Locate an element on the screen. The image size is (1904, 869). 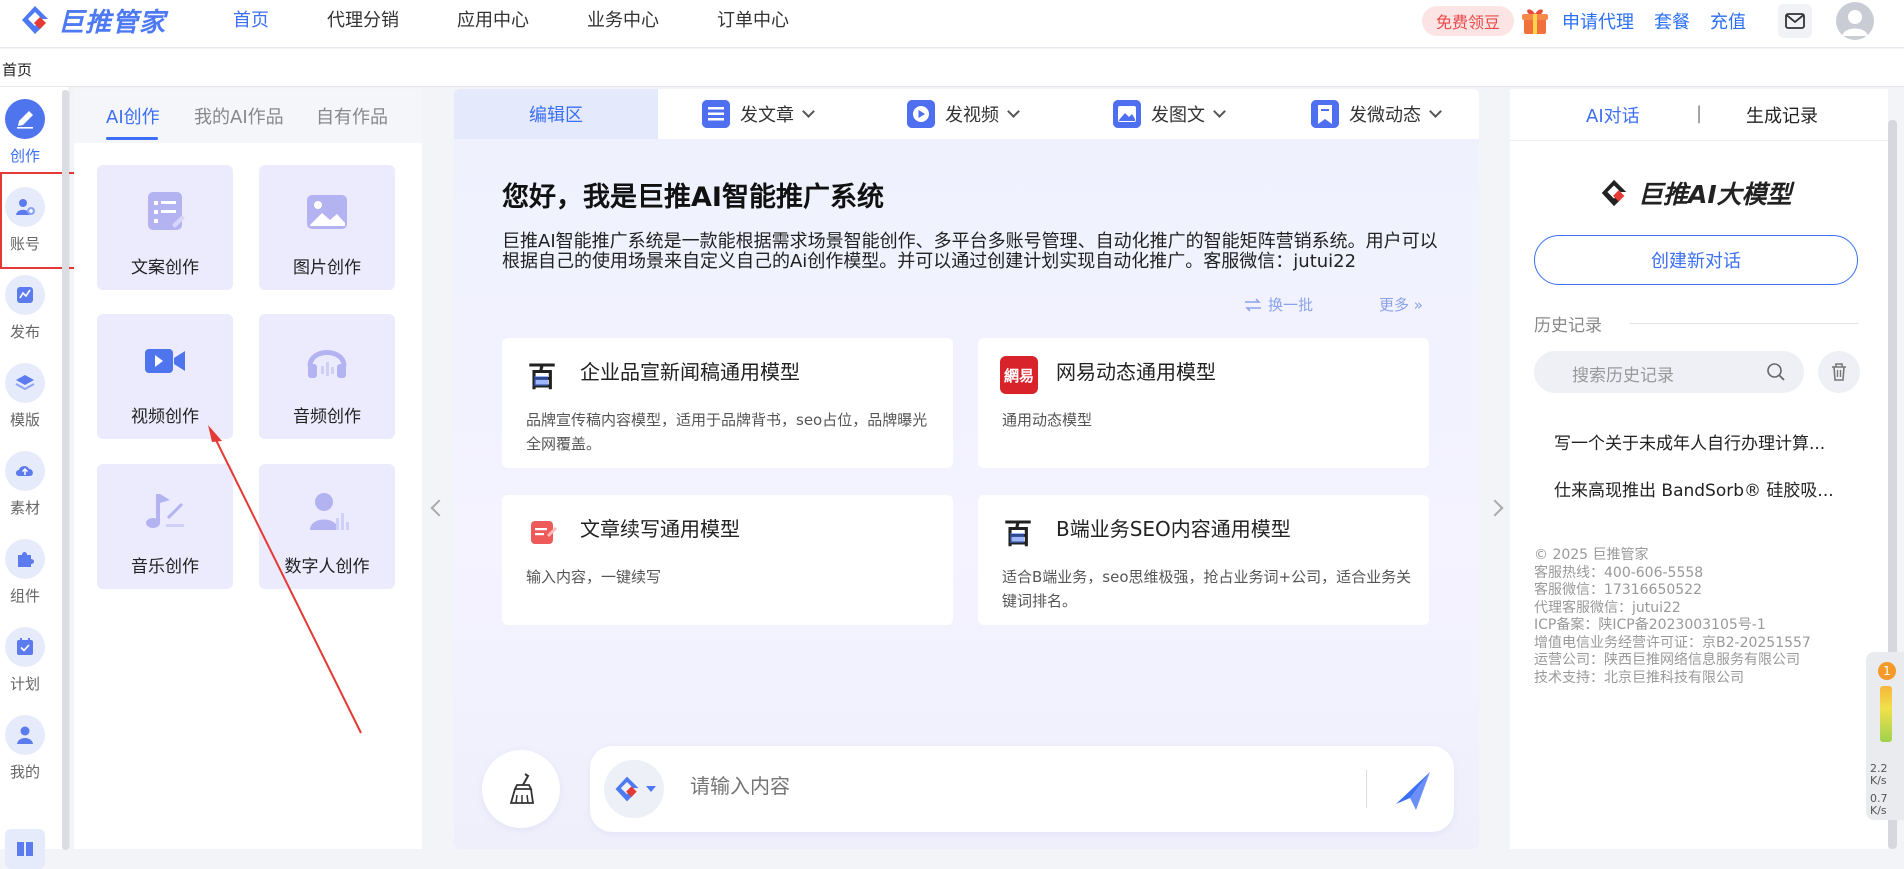
network-speed-widget: 1 2.2 K/s 0.7 K/s is located at coordinates (1885, 736).